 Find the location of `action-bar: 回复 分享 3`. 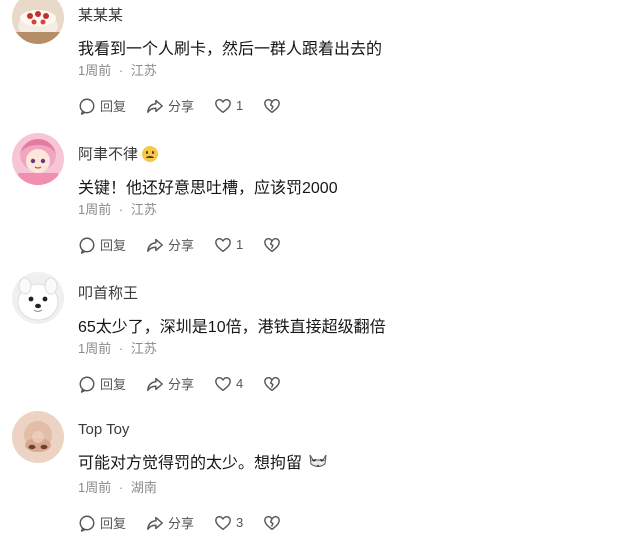

action-bar: 回复 分享 3 is located at coordinates (189, 522).